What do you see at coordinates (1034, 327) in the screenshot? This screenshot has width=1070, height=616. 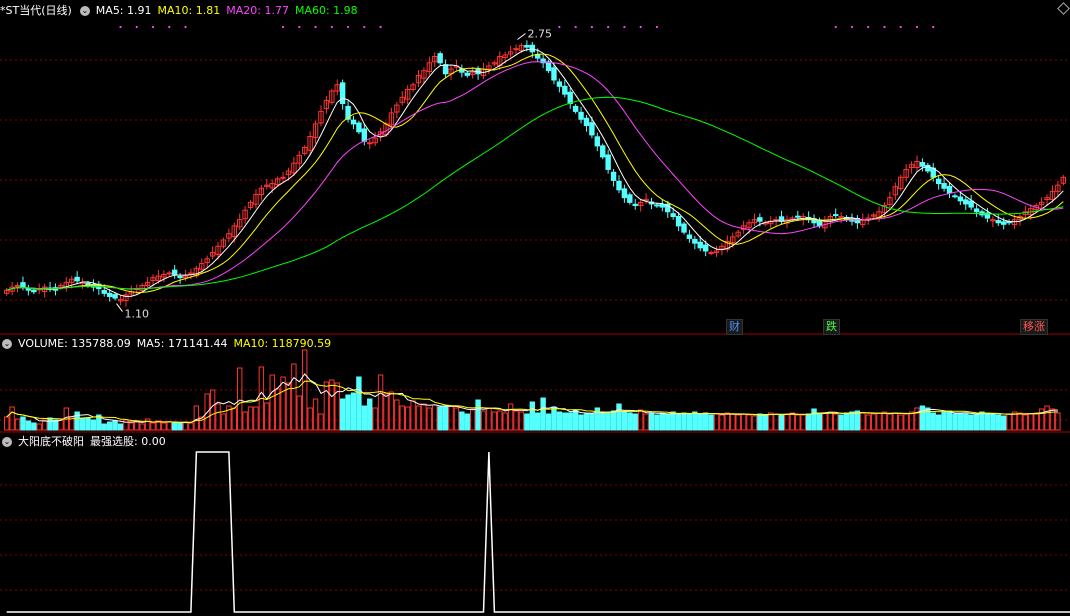 I see `shift-rise-tag: 移涨` at bounding box center [1034, 327].